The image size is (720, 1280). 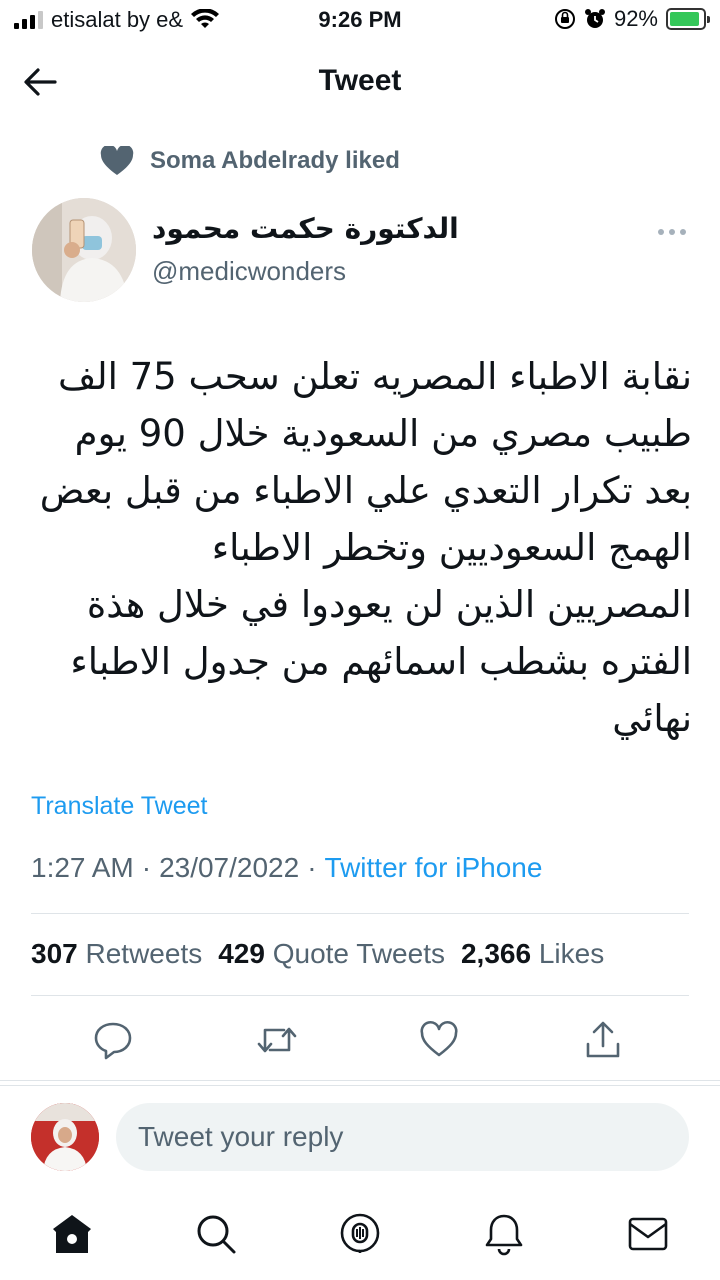 I want to click on retweet-icon, so click(x=277, y=1040).